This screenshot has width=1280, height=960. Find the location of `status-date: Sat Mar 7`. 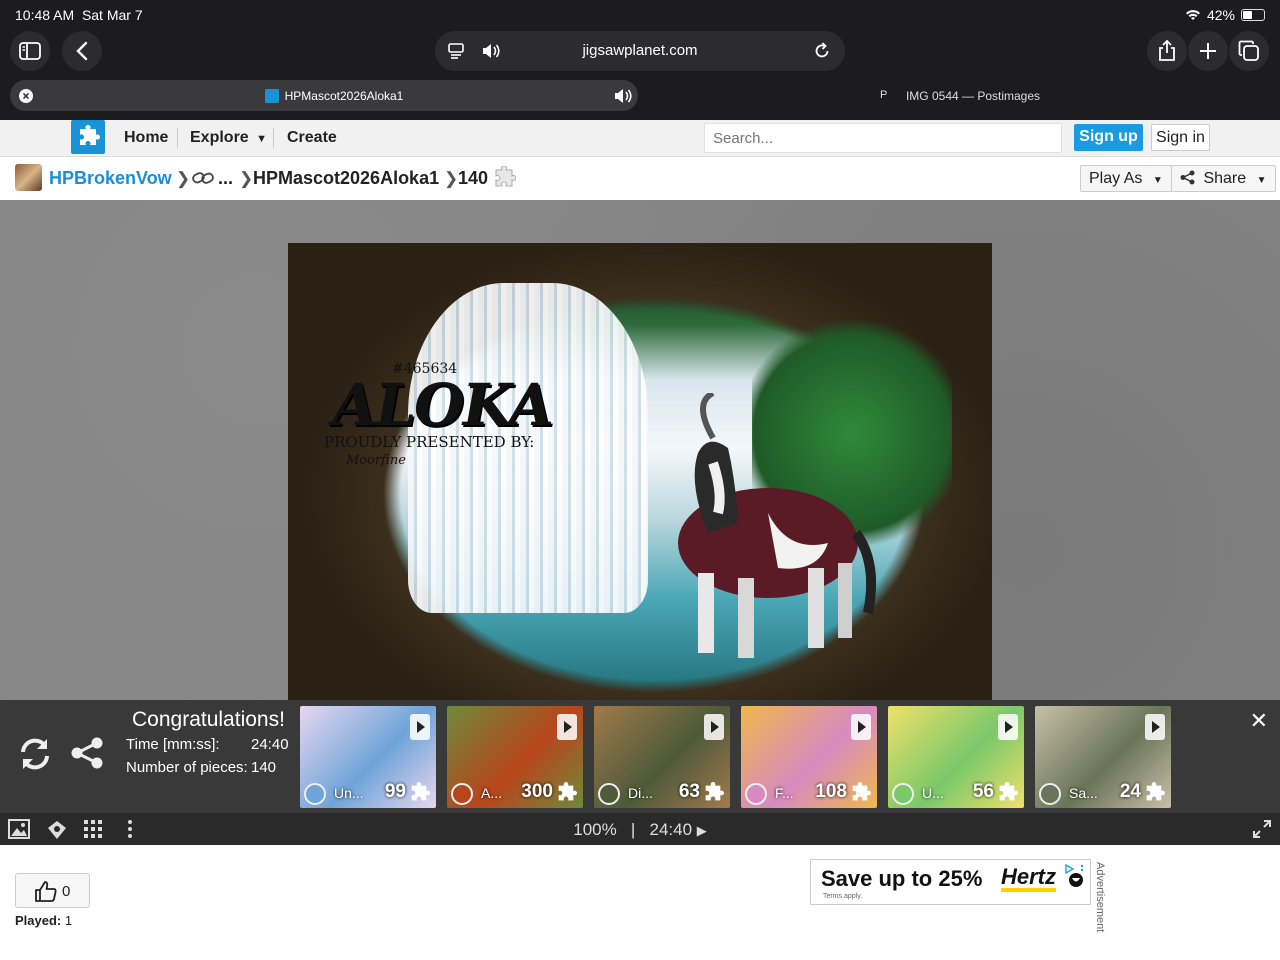

status-date: Sat Mar 7 is located at coordinates (112, 15).